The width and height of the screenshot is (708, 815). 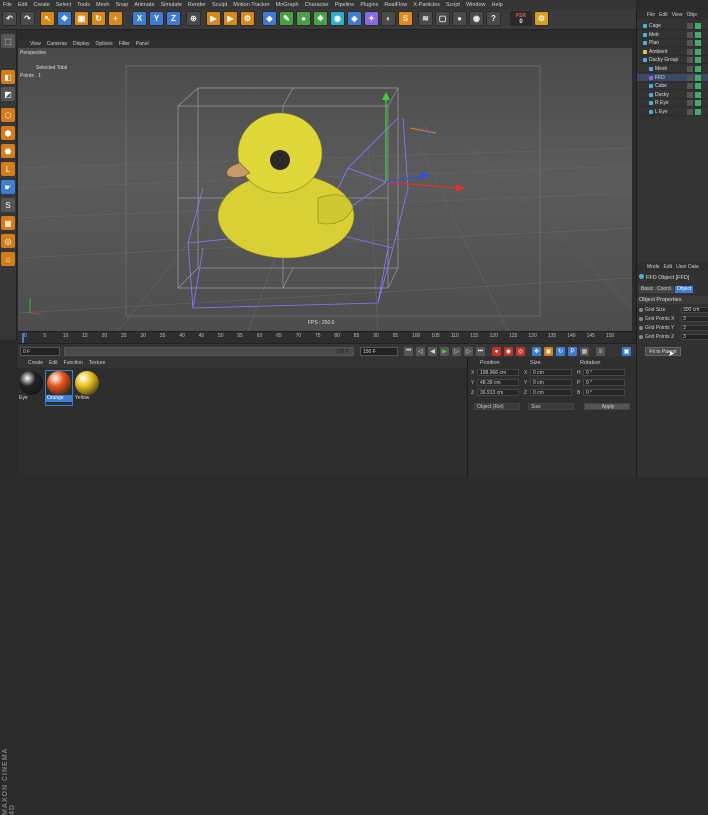 What do you see at coordinates (8, 133) in the screenshot?
I see `edges-mode-icon: ⬢` at bounding box center [8, 133].